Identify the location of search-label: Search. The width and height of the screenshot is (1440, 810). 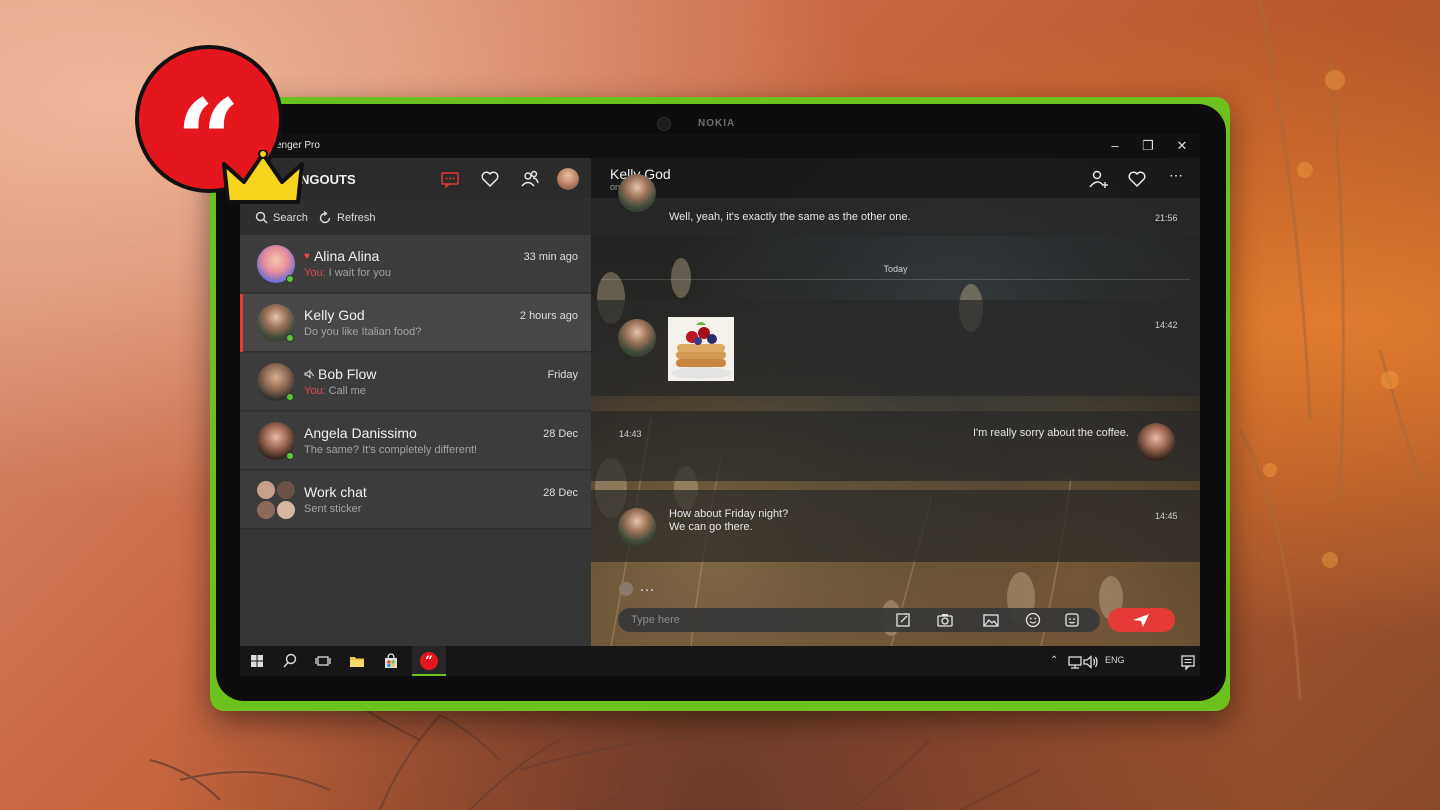
(290, 217).